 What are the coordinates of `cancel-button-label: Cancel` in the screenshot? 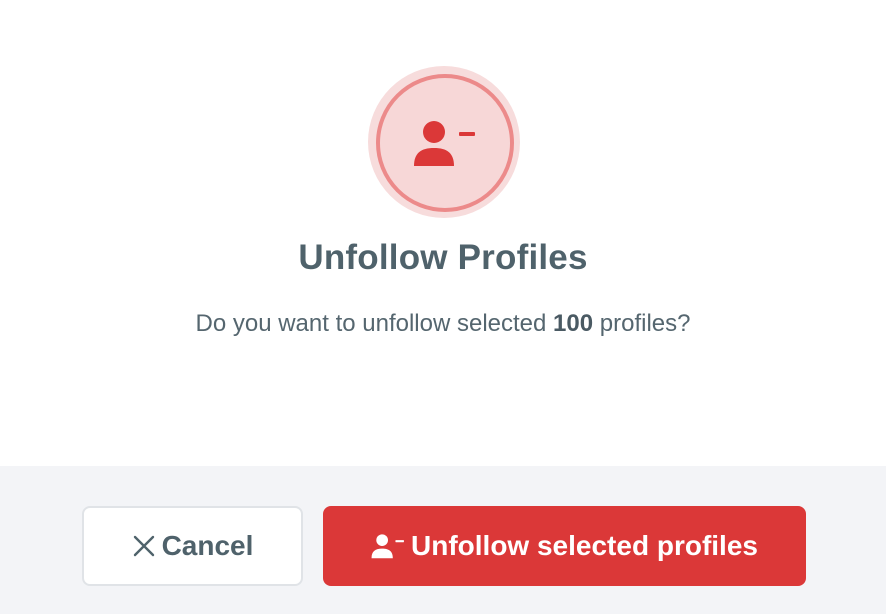 It's located at (207, 545).